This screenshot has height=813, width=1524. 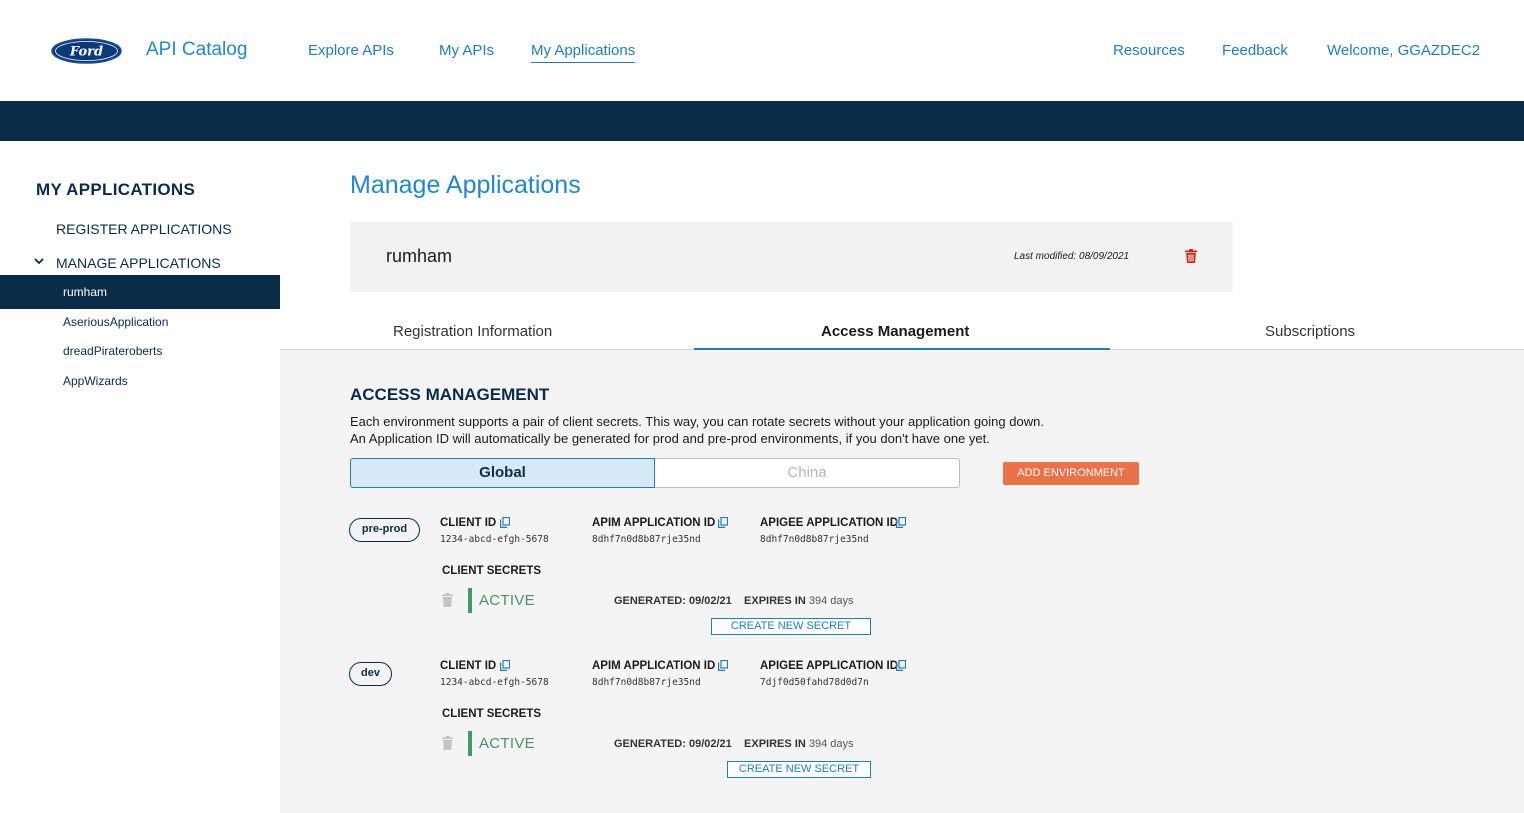 What do you see at coordinates (351, 50) in the screenshot?
I see `nav-explore-apis: Explore APIs` at bounding box center [351, 50].